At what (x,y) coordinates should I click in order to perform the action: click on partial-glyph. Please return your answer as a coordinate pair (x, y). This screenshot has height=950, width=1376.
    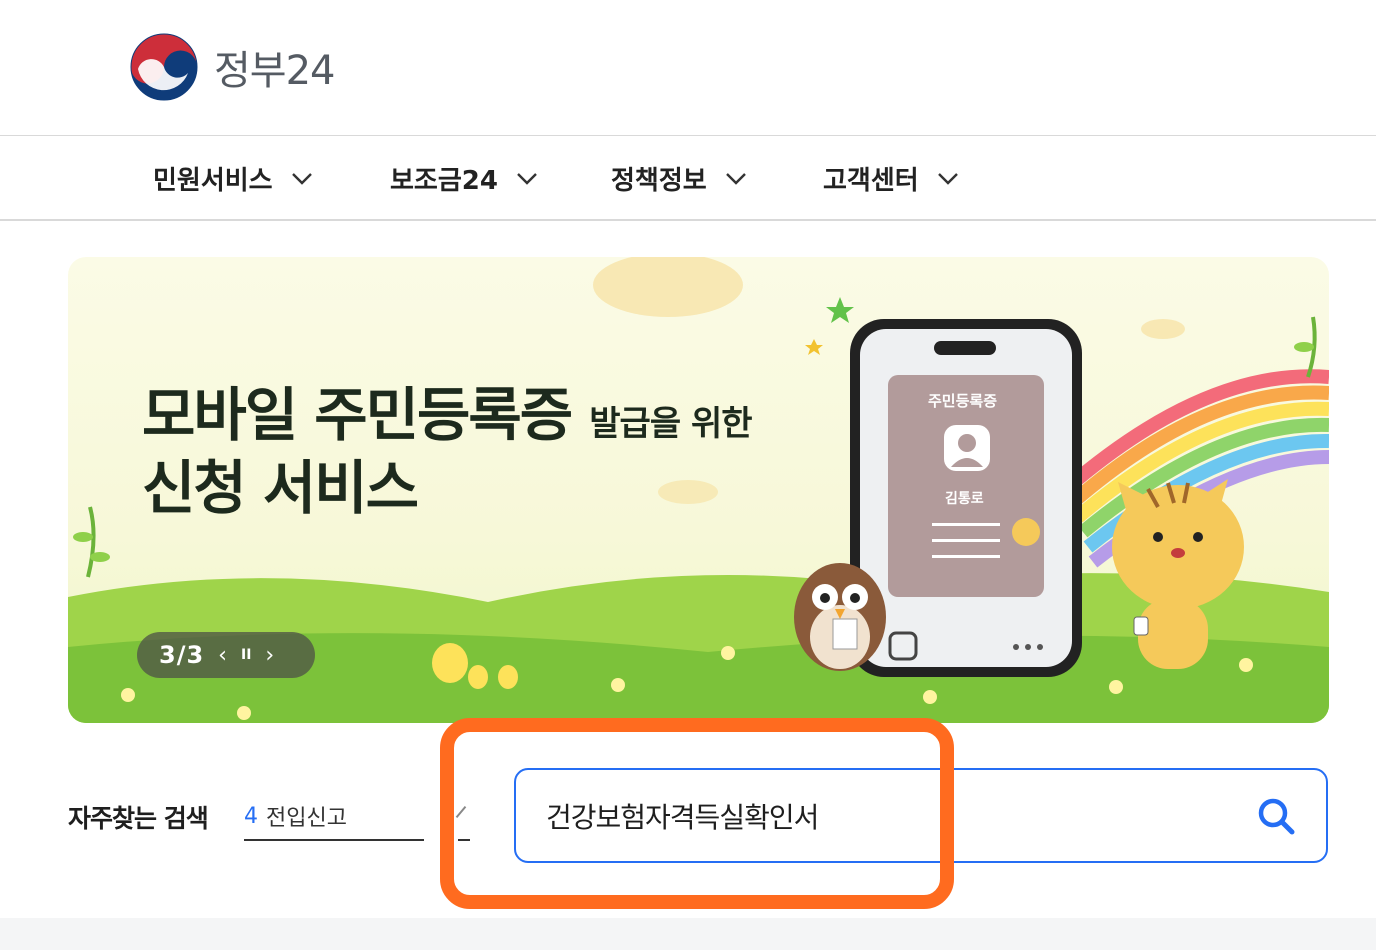
    Looking at the image, I should click on (461, 812).